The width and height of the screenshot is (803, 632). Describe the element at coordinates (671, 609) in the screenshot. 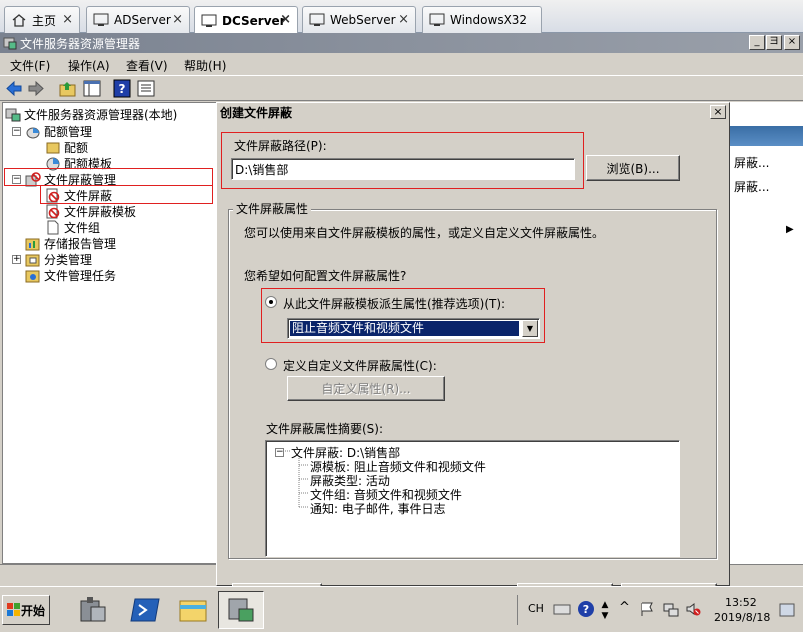

I see `network-icon` at that location.